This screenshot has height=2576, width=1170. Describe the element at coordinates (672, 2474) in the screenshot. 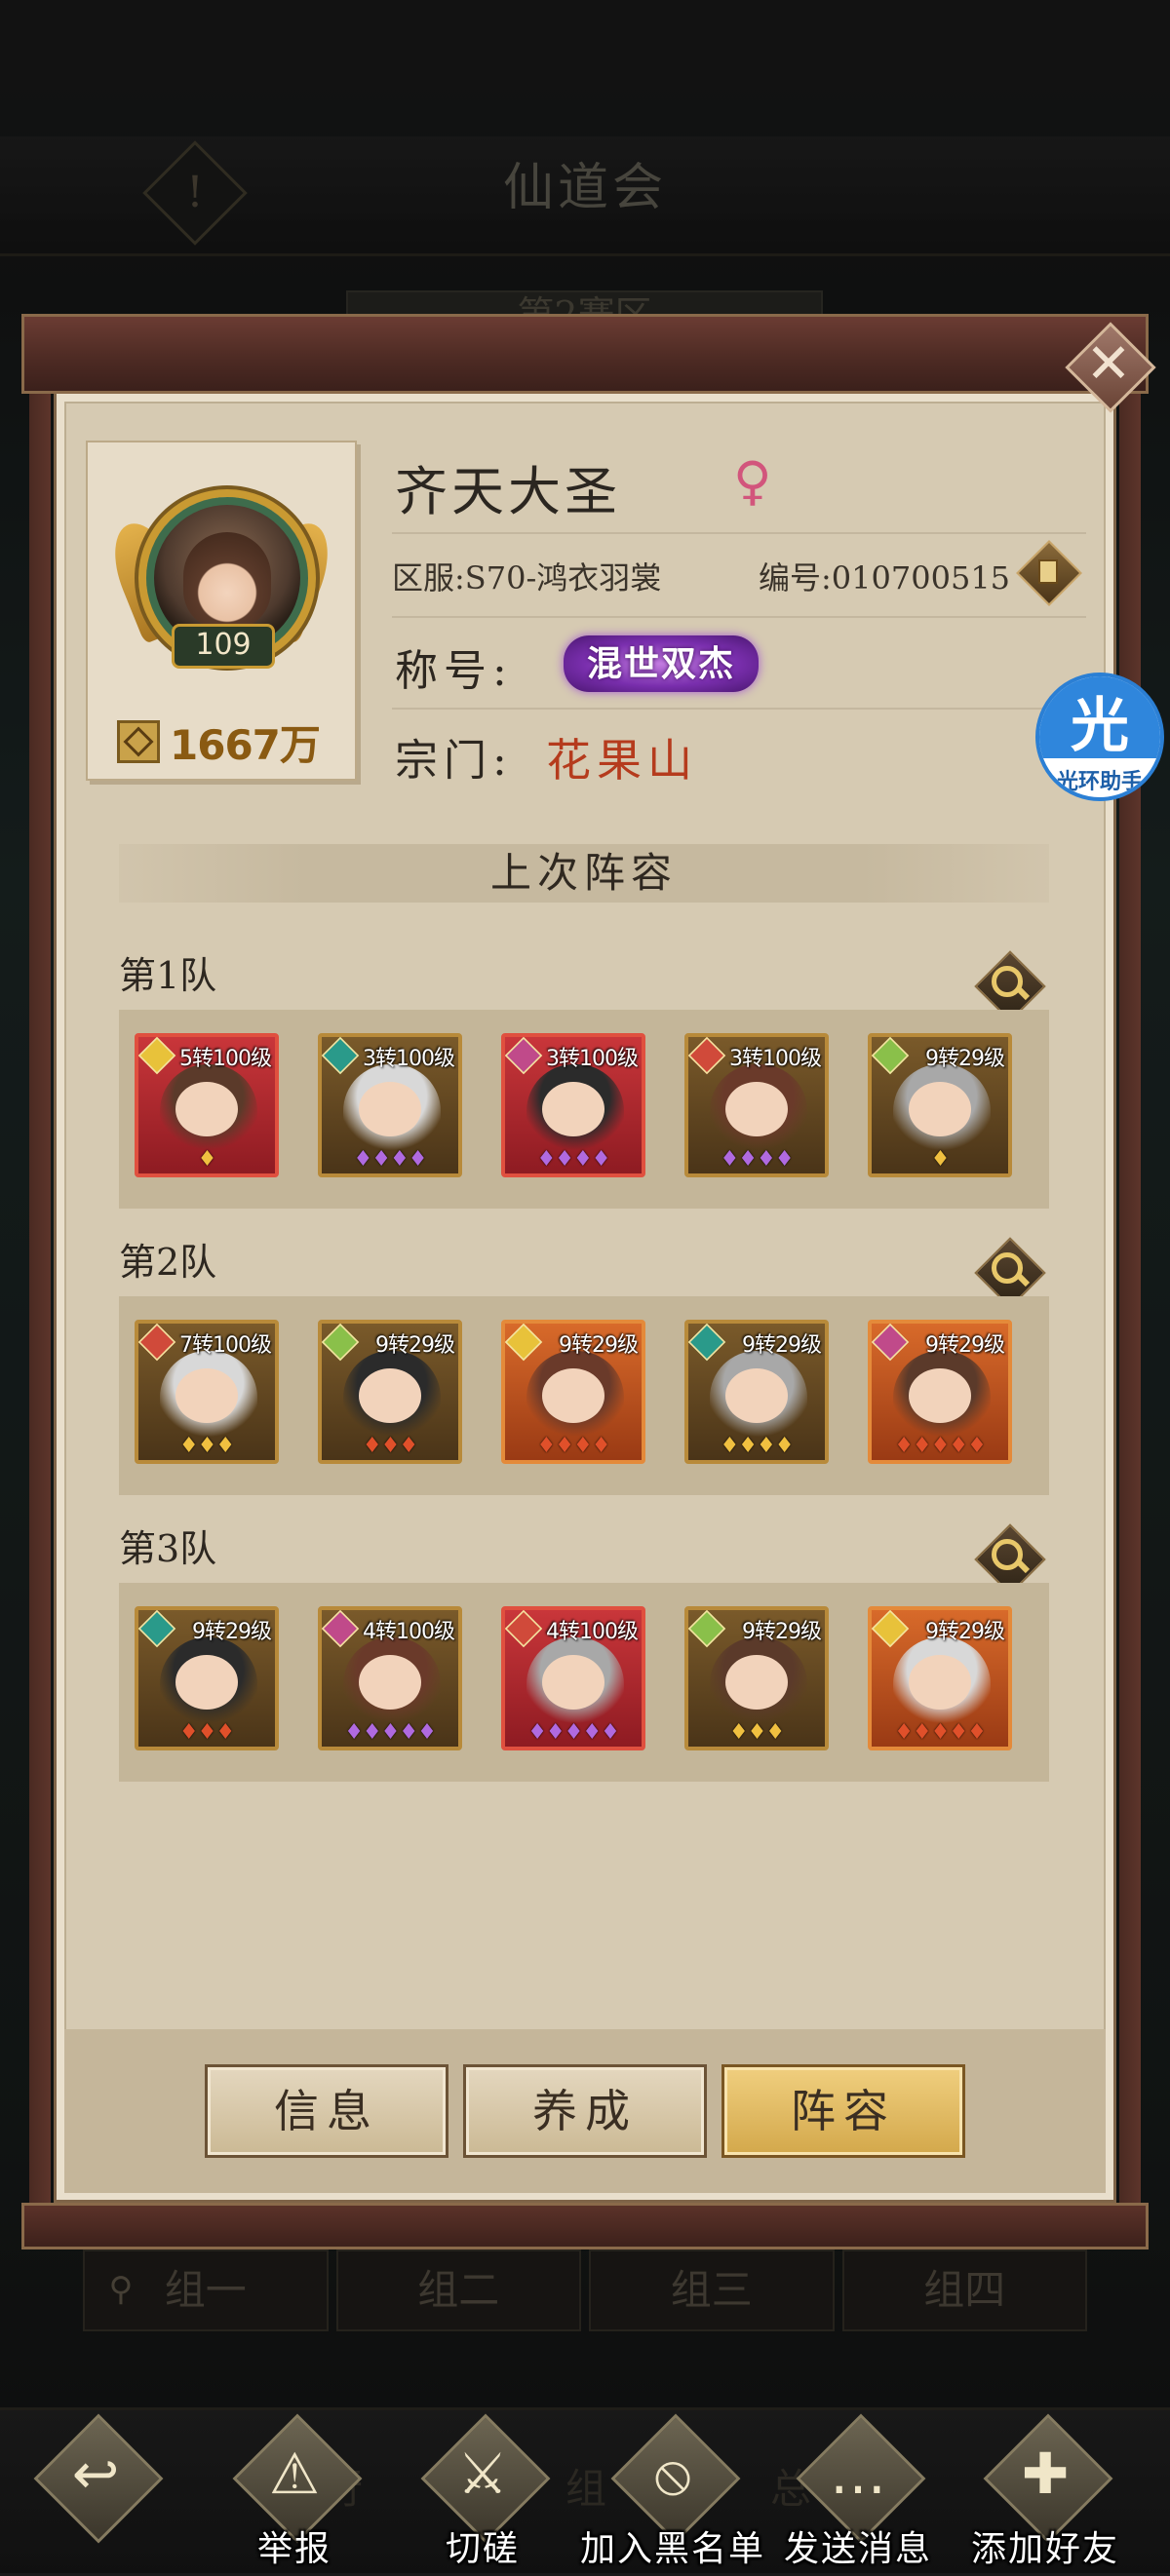

I see `block-user-icon: ⦸` at that location.